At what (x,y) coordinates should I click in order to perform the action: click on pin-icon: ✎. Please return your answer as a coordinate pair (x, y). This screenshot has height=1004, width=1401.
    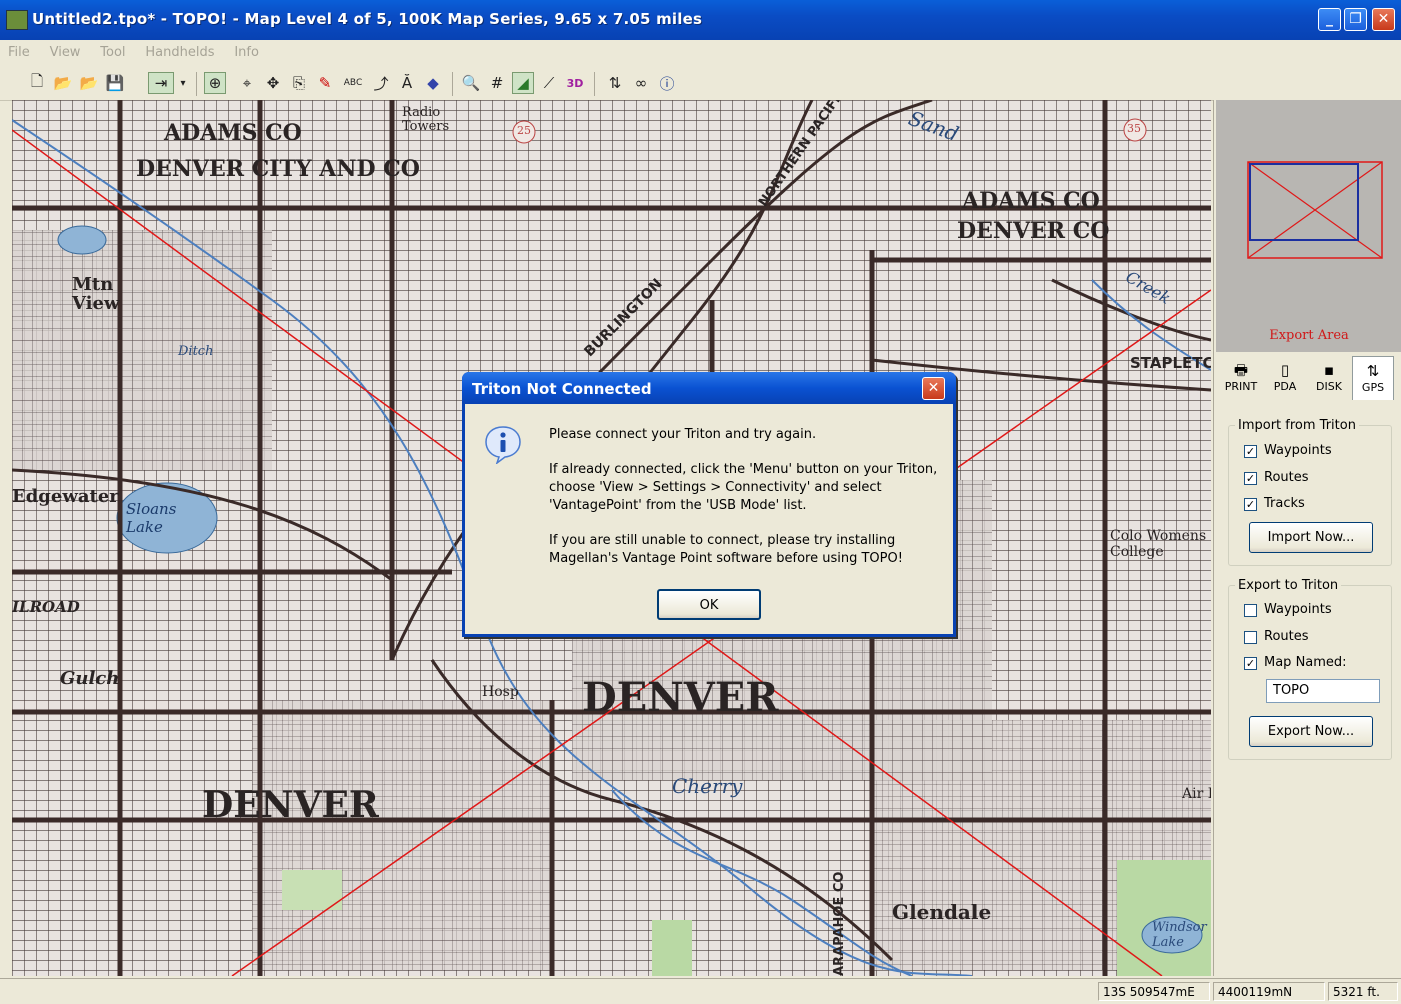
    Looking at the image, I should click on (325, 83).